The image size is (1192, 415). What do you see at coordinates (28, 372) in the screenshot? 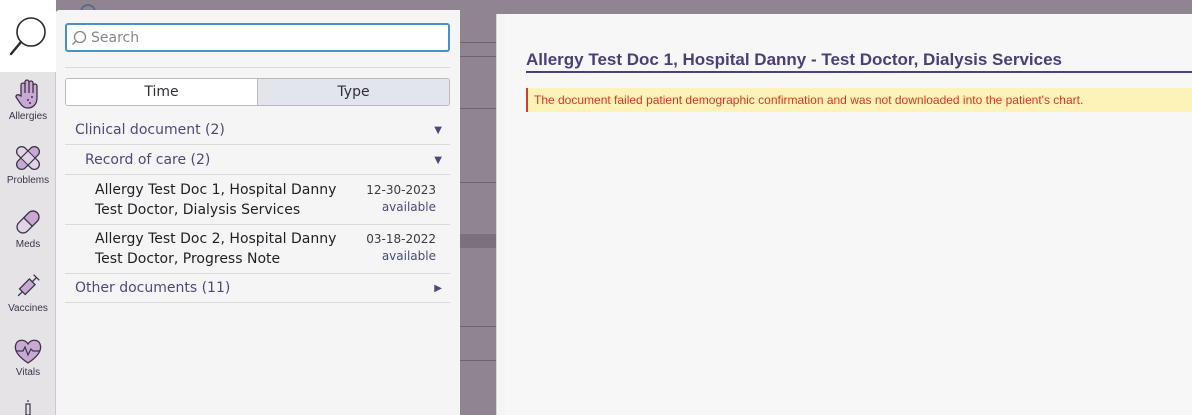
I see `sidebar-item-label: Vitals` at bounding box center [28, 372].